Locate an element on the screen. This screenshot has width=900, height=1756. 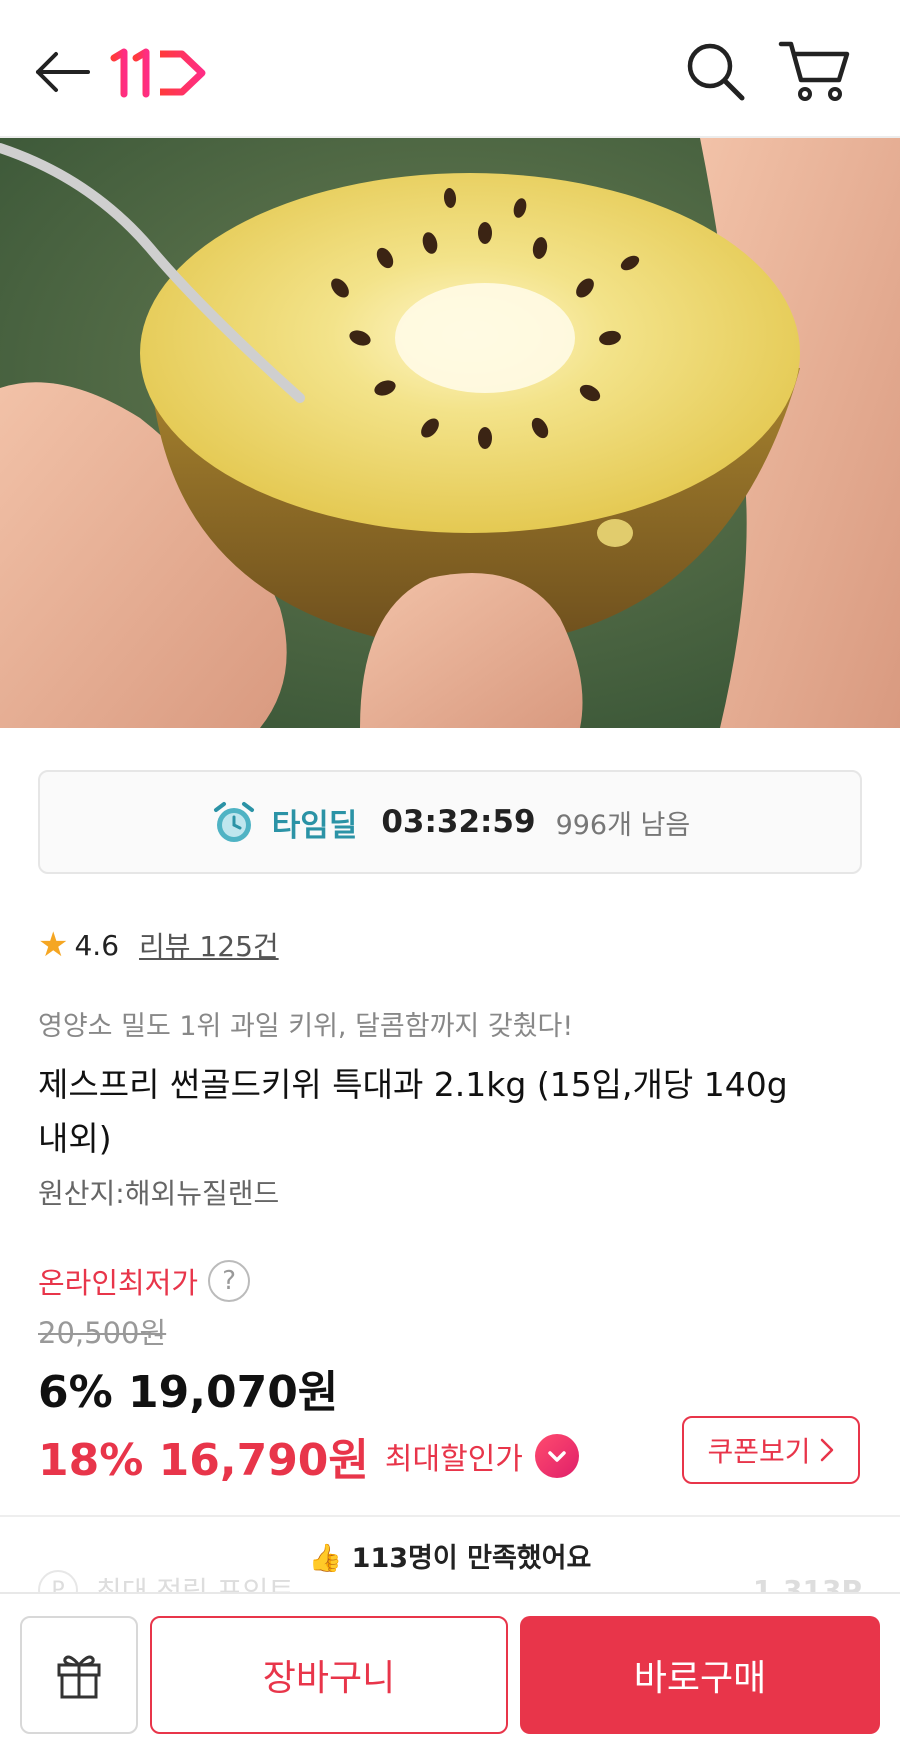
search-button is located at coordinates (715, 71).